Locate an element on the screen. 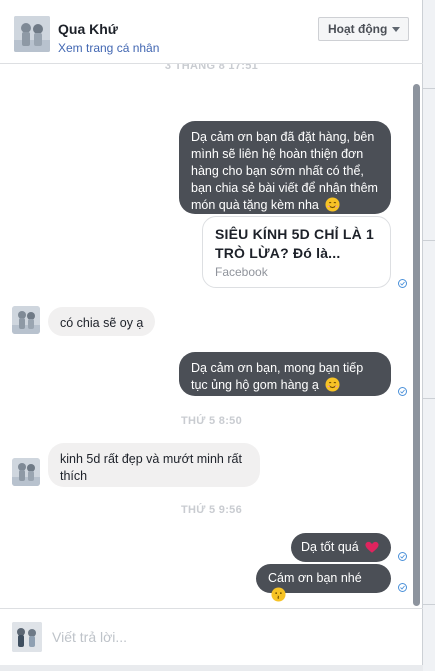 Image resolution: width=435 pixels, height=671 pixels. timestamp-divider: THỨ 5 9:56 is located at coordinates (211, 510).